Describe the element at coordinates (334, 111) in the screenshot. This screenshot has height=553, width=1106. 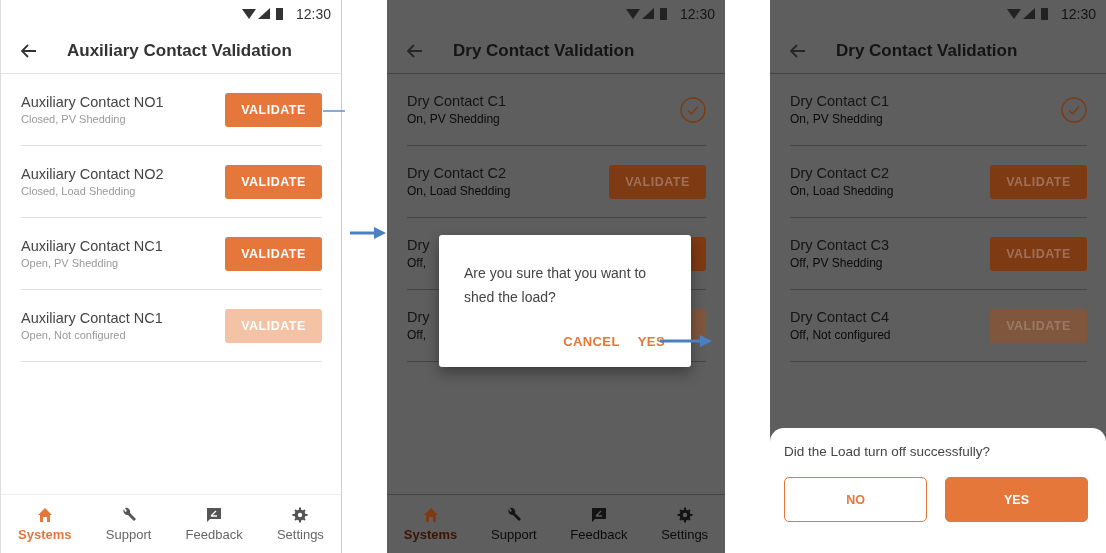
I see `connector-line` at that location.